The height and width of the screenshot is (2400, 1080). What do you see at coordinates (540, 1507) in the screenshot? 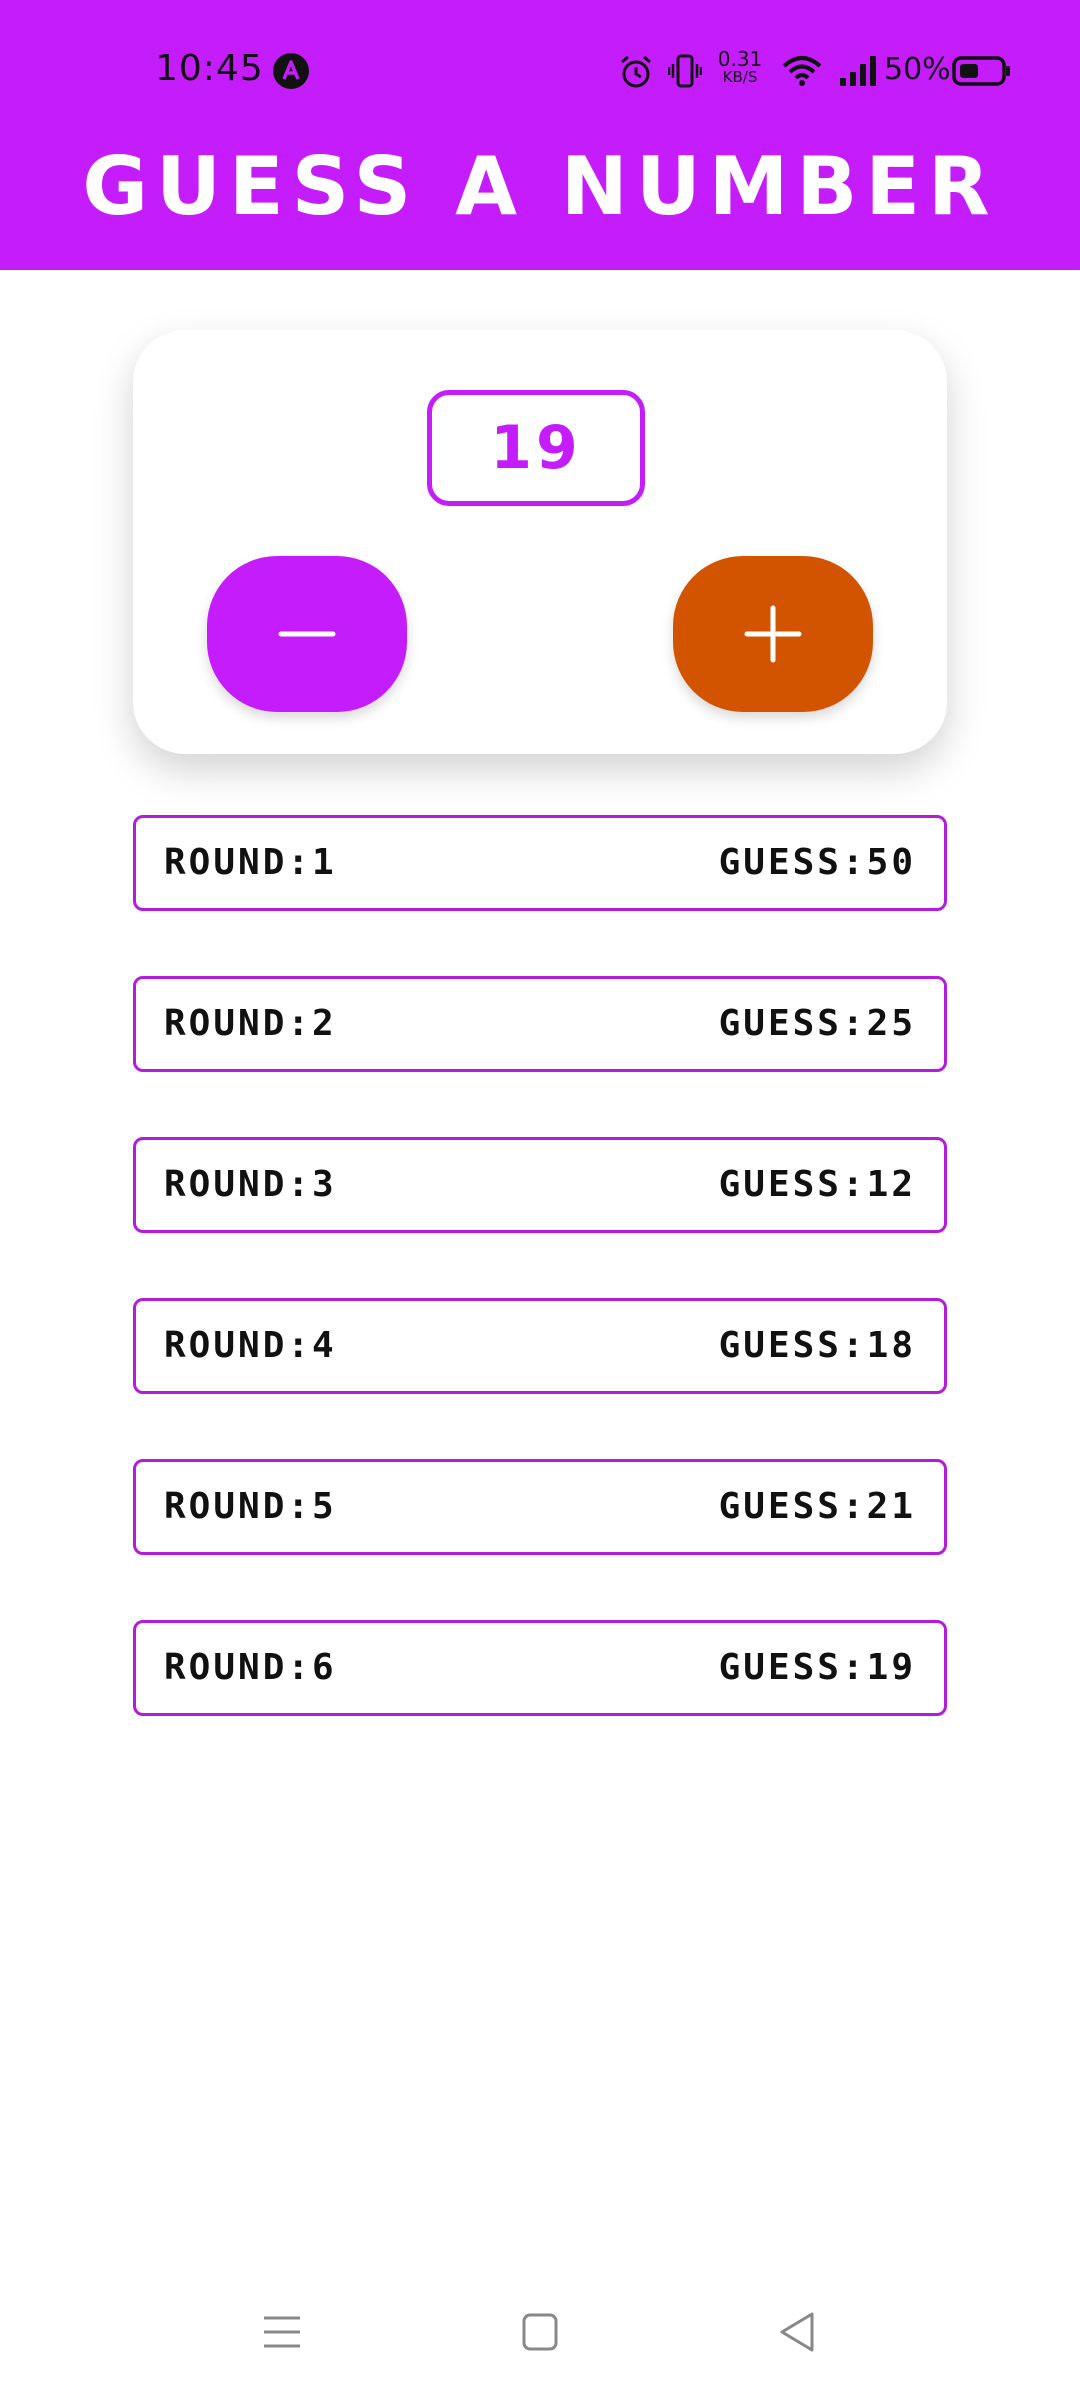
I see `guess-log-item: ROUND:5 GUESS:21` at bounding box center [540, 1507].